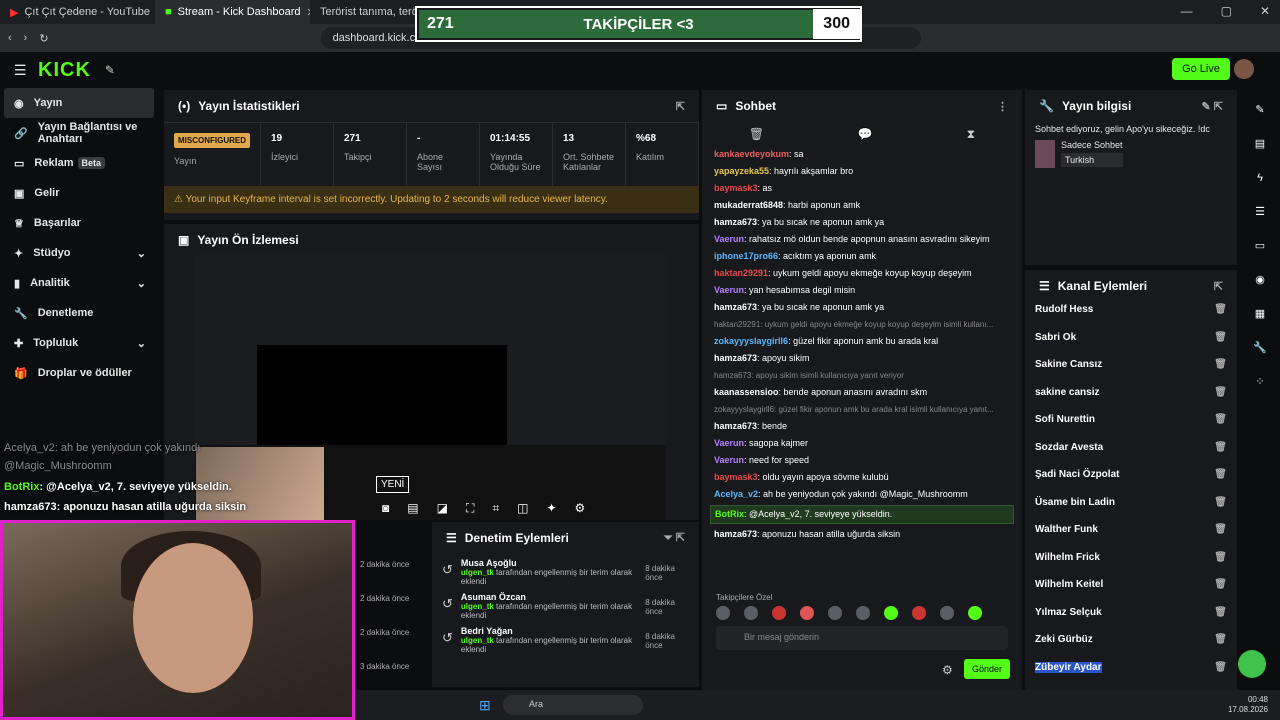  I want to click on chat-username: haktan29291, so click(741, 273).